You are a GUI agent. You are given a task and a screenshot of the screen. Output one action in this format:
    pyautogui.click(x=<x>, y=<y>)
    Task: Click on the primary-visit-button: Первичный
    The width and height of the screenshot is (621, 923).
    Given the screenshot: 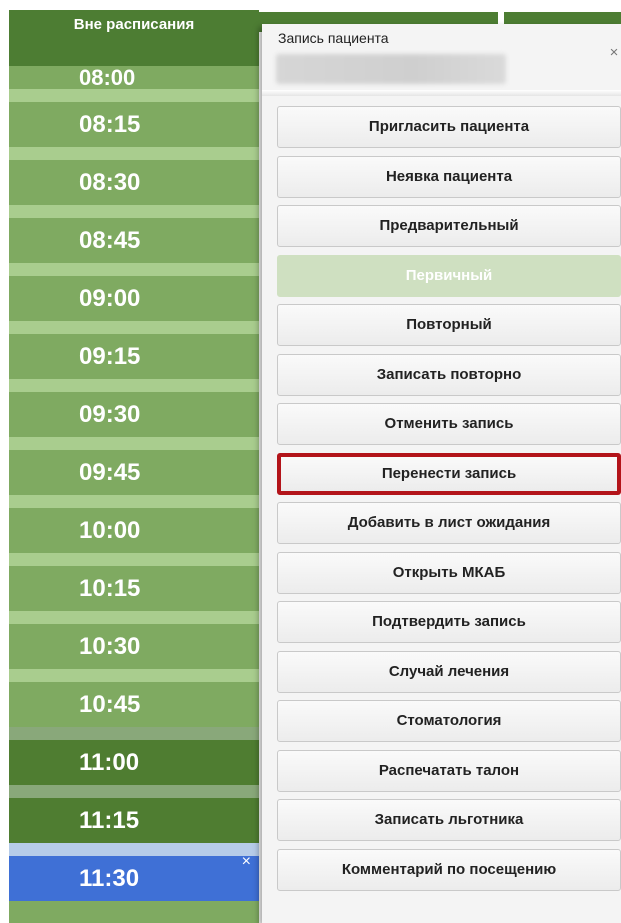 What is the action you would take?
    pyautogui.click(x=449, y=275)
    